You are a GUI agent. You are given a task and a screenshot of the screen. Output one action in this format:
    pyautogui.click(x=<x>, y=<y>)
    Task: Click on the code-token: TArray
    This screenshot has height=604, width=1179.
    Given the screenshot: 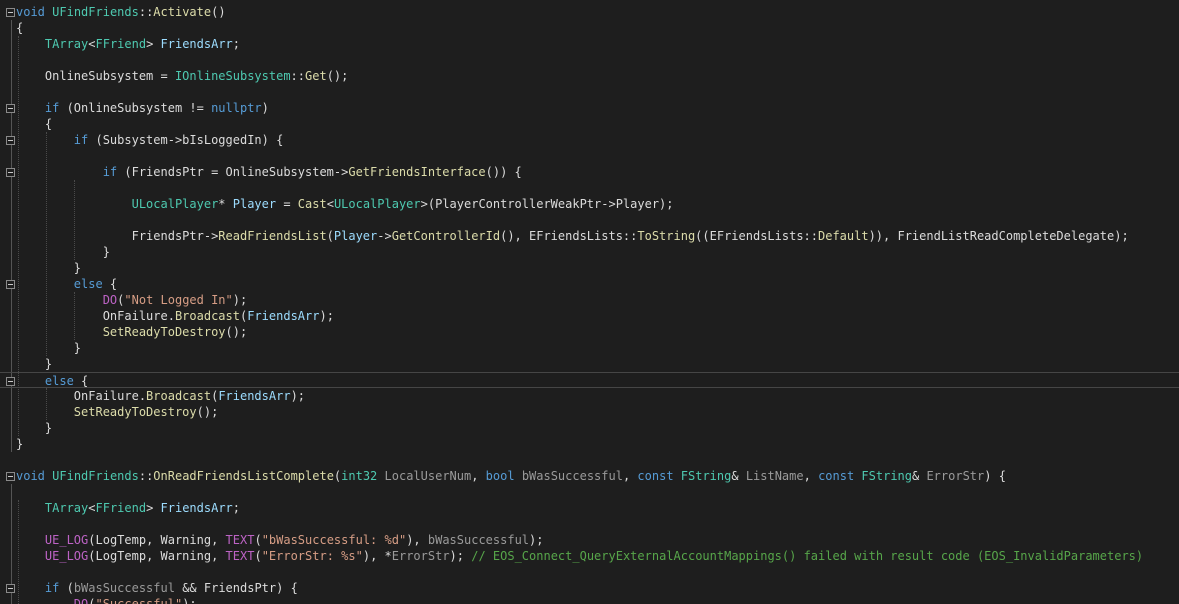 What is the action you would take?
    pyautogui.click(x=66, y=44)
    